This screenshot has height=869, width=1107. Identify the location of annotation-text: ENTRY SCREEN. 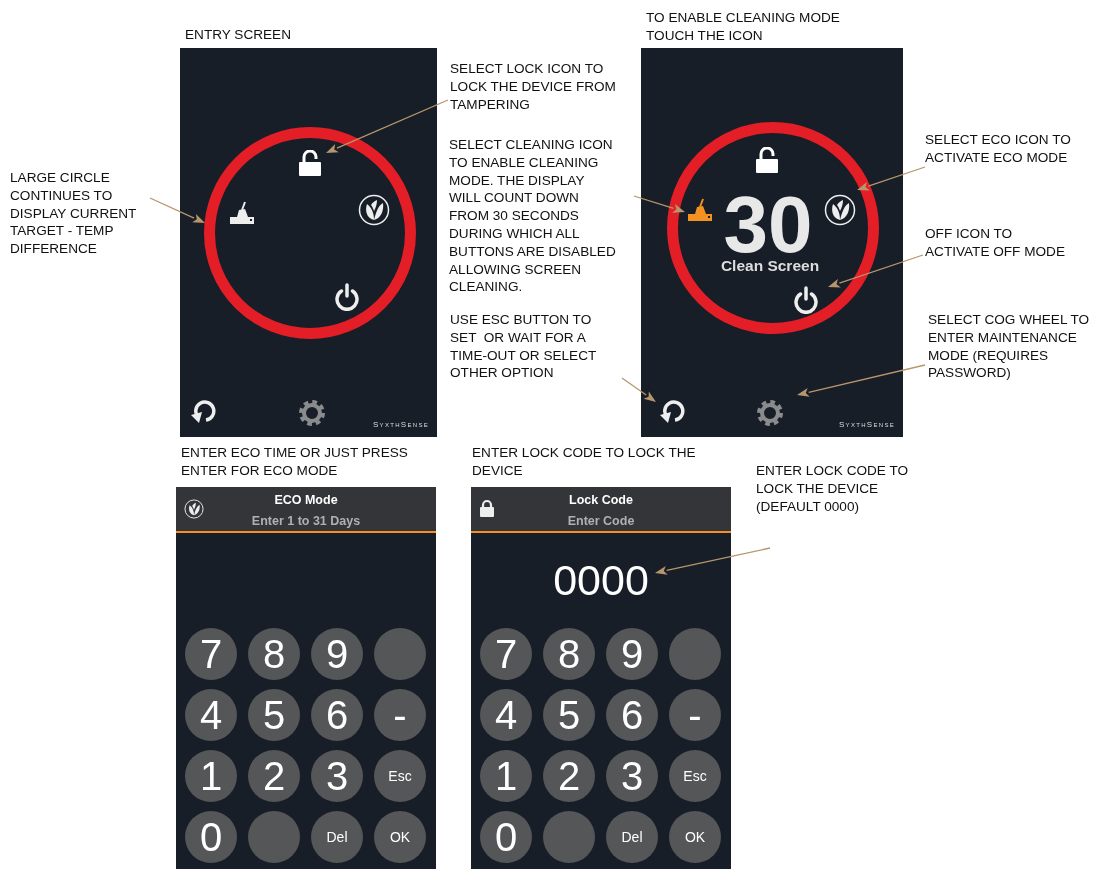
(238, 35).